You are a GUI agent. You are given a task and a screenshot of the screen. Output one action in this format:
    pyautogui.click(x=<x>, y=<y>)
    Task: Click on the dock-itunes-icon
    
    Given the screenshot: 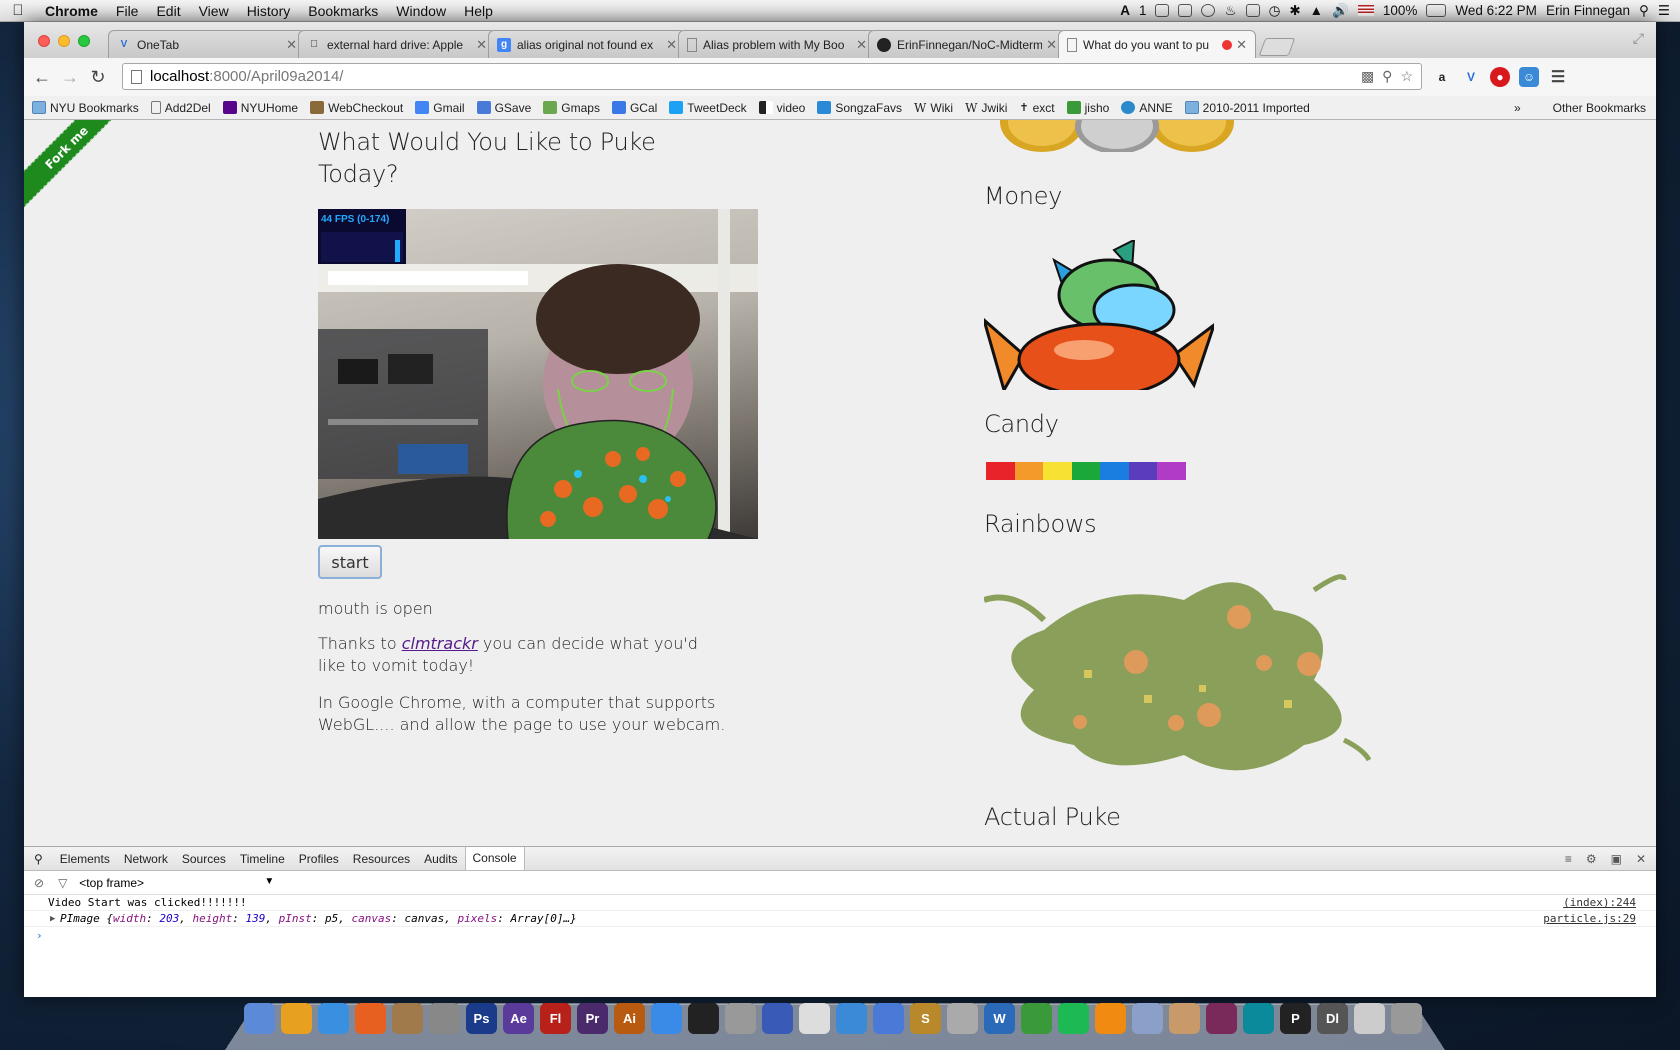 What is the action you would take?
    pyautogui.click(x=851, y=1018)
    